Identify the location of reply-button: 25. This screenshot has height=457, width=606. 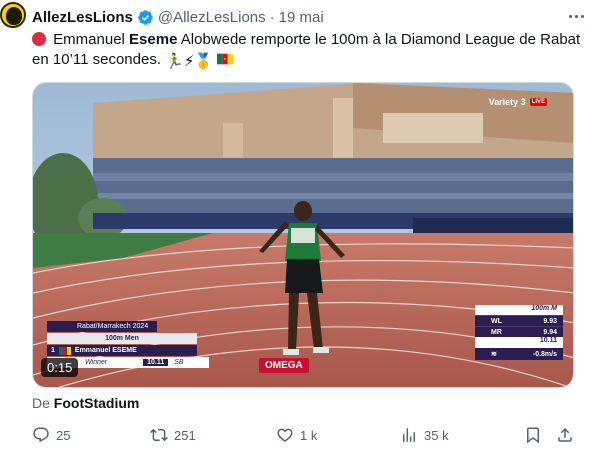
(51, 435).